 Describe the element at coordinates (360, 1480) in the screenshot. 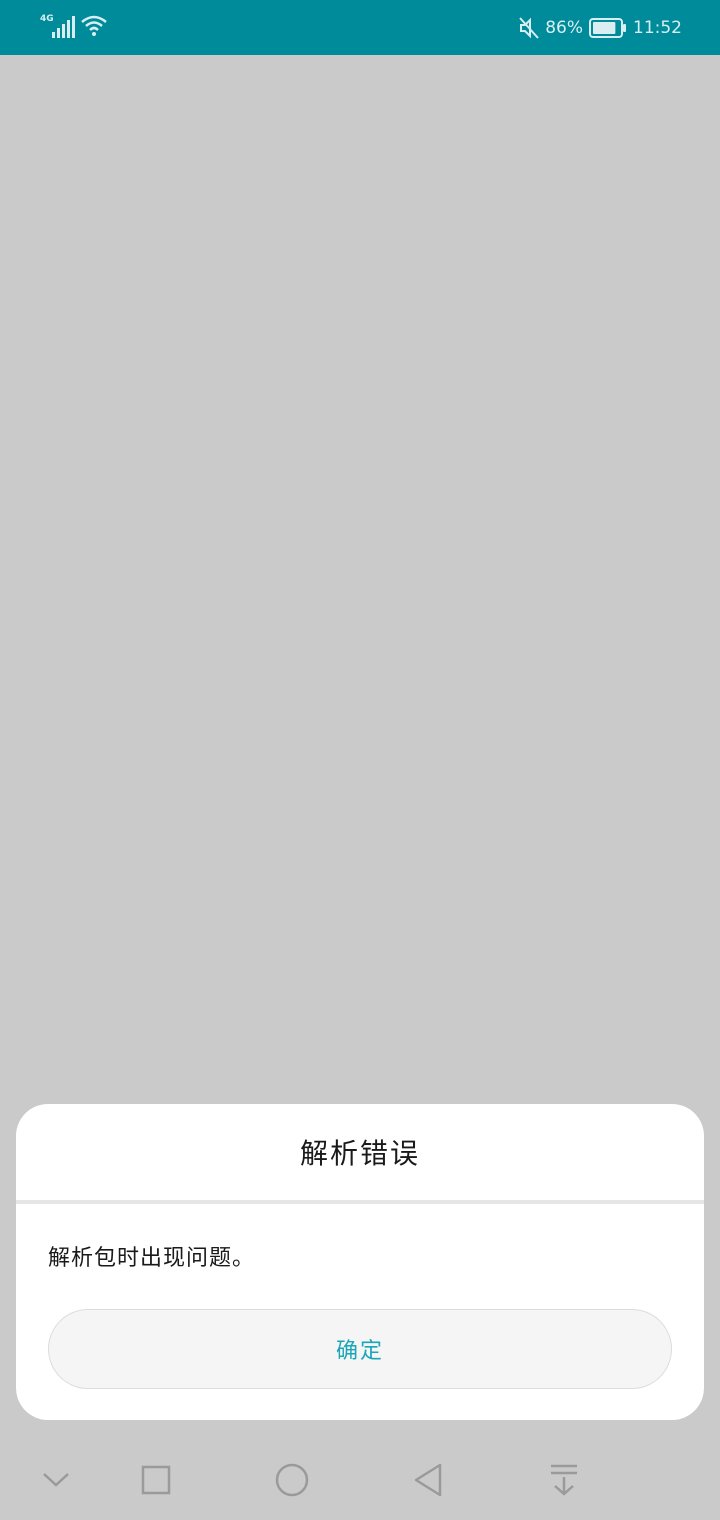

I see `navigation-bar` at that location.